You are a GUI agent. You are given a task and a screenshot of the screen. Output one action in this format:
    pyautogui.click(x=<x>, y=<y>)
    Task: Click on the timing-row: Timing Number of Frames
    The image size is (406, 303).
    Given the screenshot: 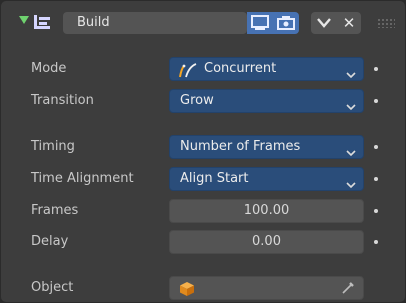 What is the action you would take?
    pyautogui.click(x=203, y=147)
    